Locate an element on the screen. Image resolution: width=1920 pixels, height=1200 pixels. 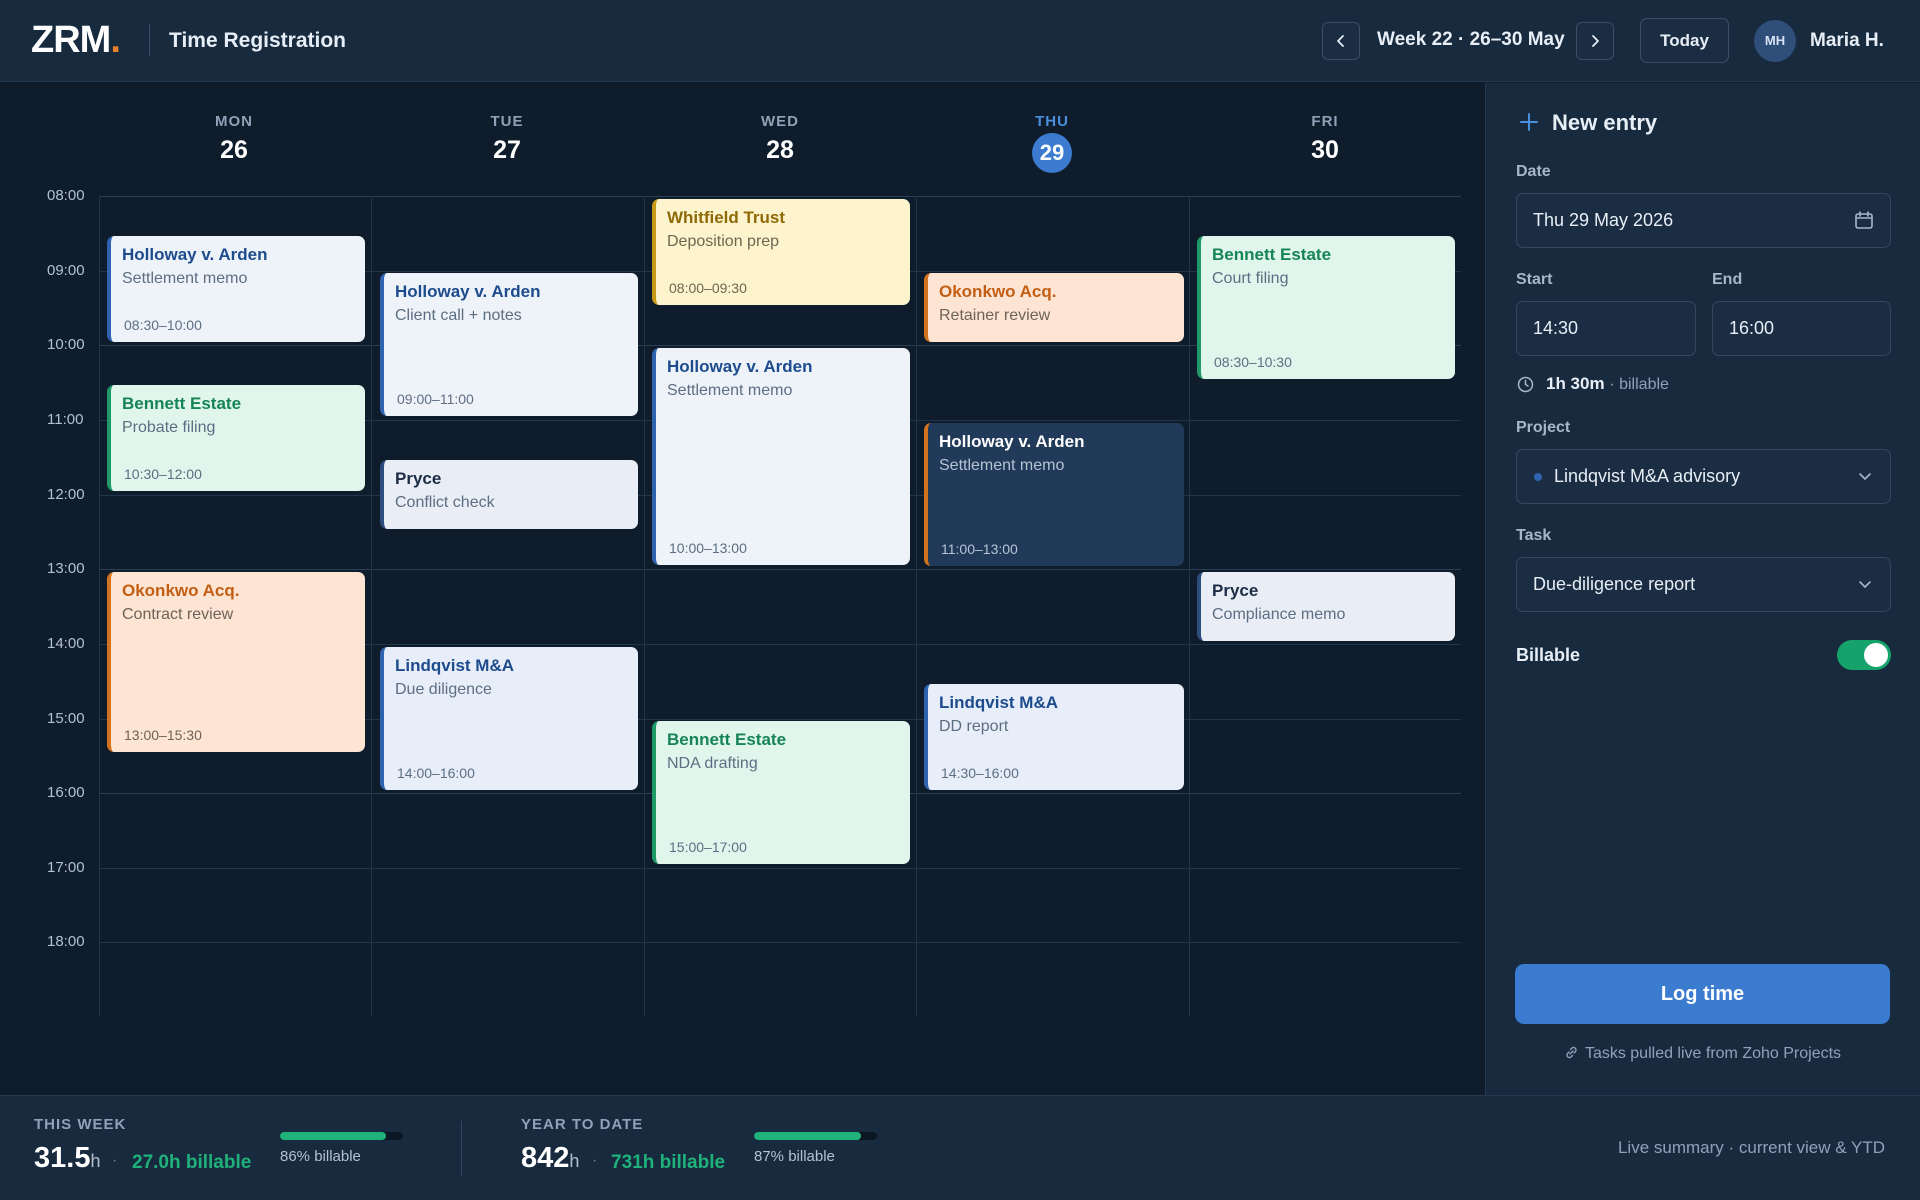
end-value: 16:00 is located at coordinates (1752, 328).